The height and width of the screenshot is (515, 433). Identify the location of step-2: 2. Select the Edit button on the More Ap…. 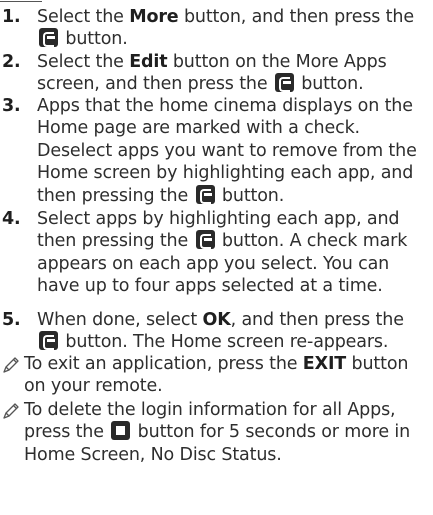
(215, 73).